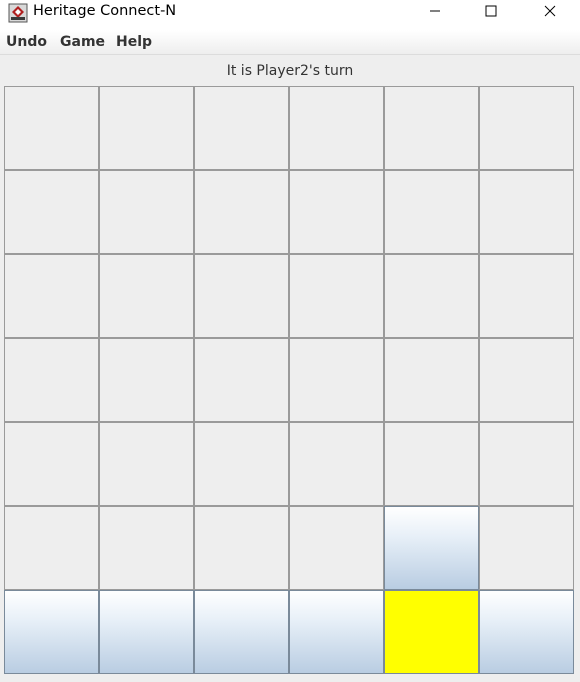  What do you see at coordinates (290, 15) in the screenshot?
I see `title-bar: Heritage Connect-N` at bounding box center [290, 15].